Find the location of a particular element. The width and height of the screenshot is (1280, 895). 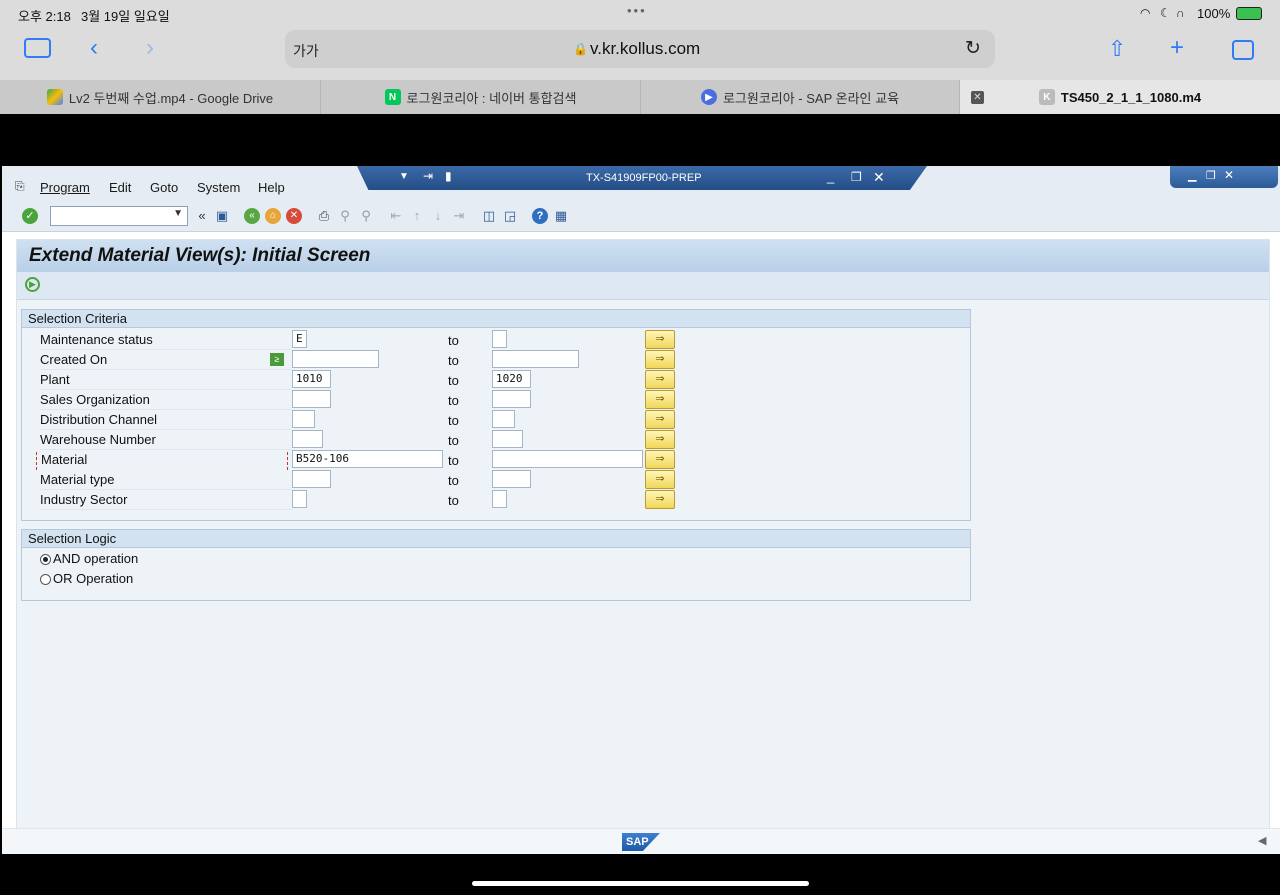

material-from-input: B520-106 is located at coordinates (367, 459).